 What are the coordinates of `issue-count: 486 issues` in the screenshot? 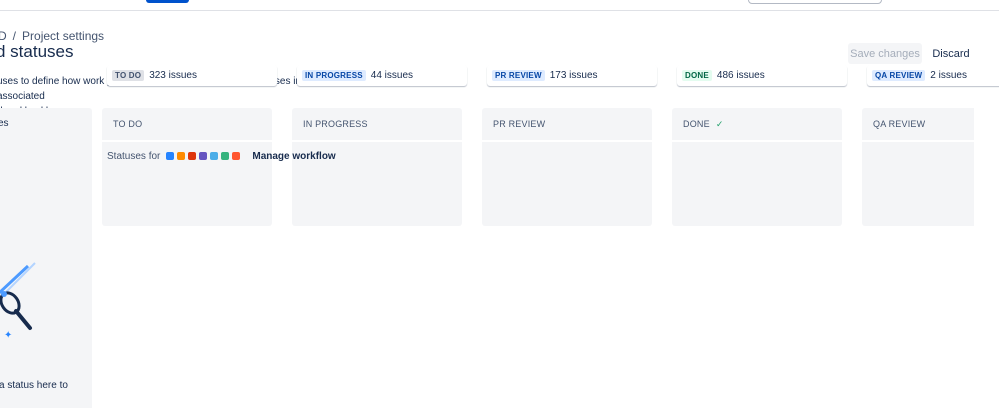 It's located at (740, 75).